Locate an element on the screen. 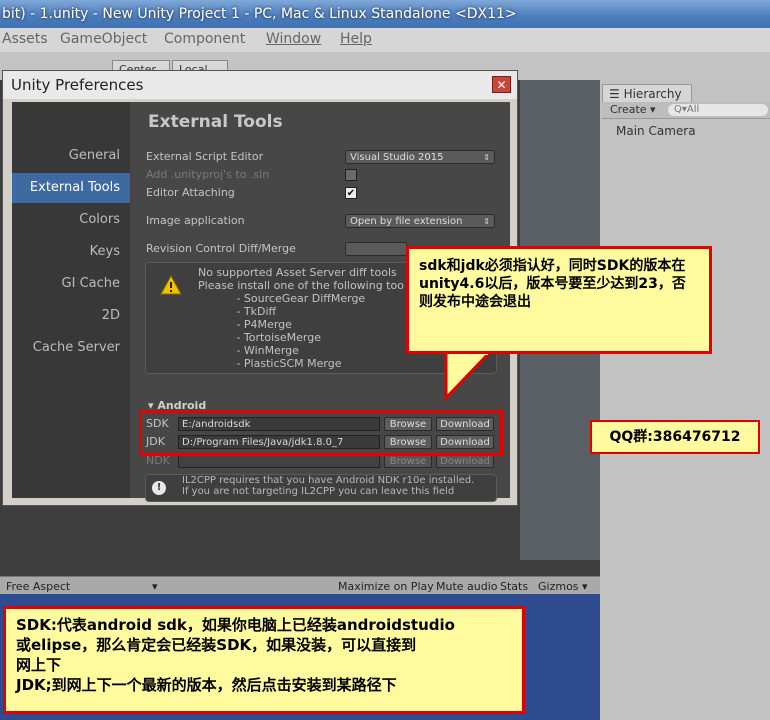 The height and width of the screenshot is (720, 770). maximize-on-play-toggle: Maximize on Play is located at coordinates (386, 586).